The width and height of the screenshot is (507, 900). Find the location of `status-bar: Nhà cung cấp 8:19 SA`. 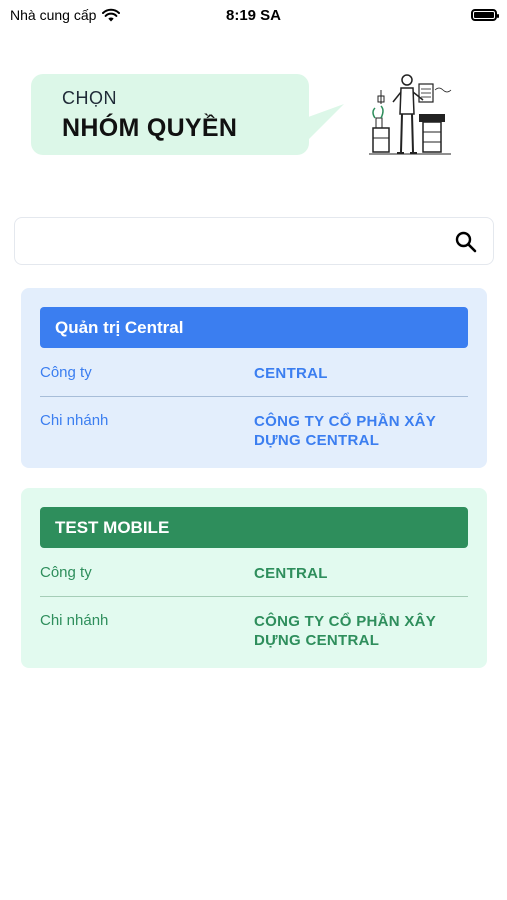

status-bar: Nhà cung cấp 8:19 SA is located at coordinates (253, 15).